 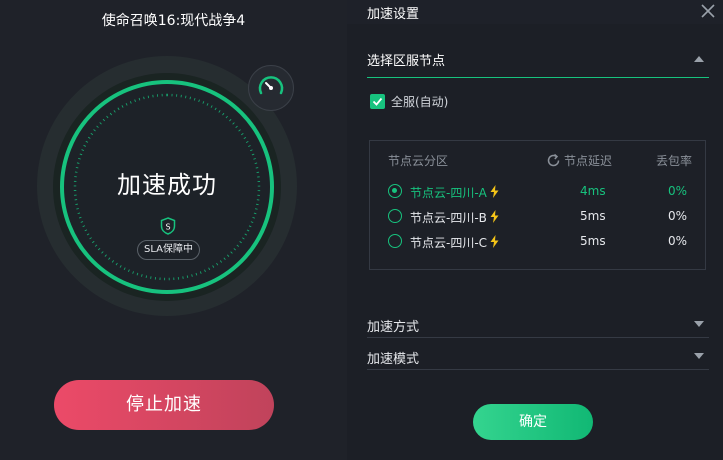 I want to click on header-node-delay: 节点延迟, so click(x=579, y=160).